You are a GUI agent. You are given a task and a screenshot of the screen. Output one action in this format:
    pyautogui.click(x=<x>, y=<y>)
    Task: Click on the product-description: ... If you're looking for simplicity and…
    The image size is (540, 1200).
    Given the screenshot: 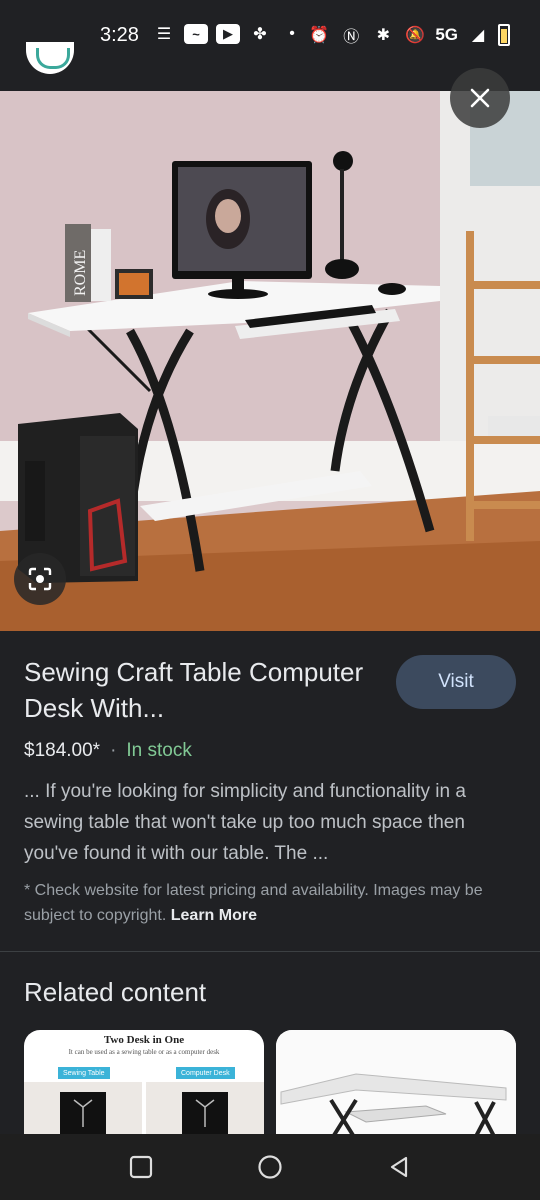 What is the action you would take?
    pyautogui.click(x=245, y=822)
    